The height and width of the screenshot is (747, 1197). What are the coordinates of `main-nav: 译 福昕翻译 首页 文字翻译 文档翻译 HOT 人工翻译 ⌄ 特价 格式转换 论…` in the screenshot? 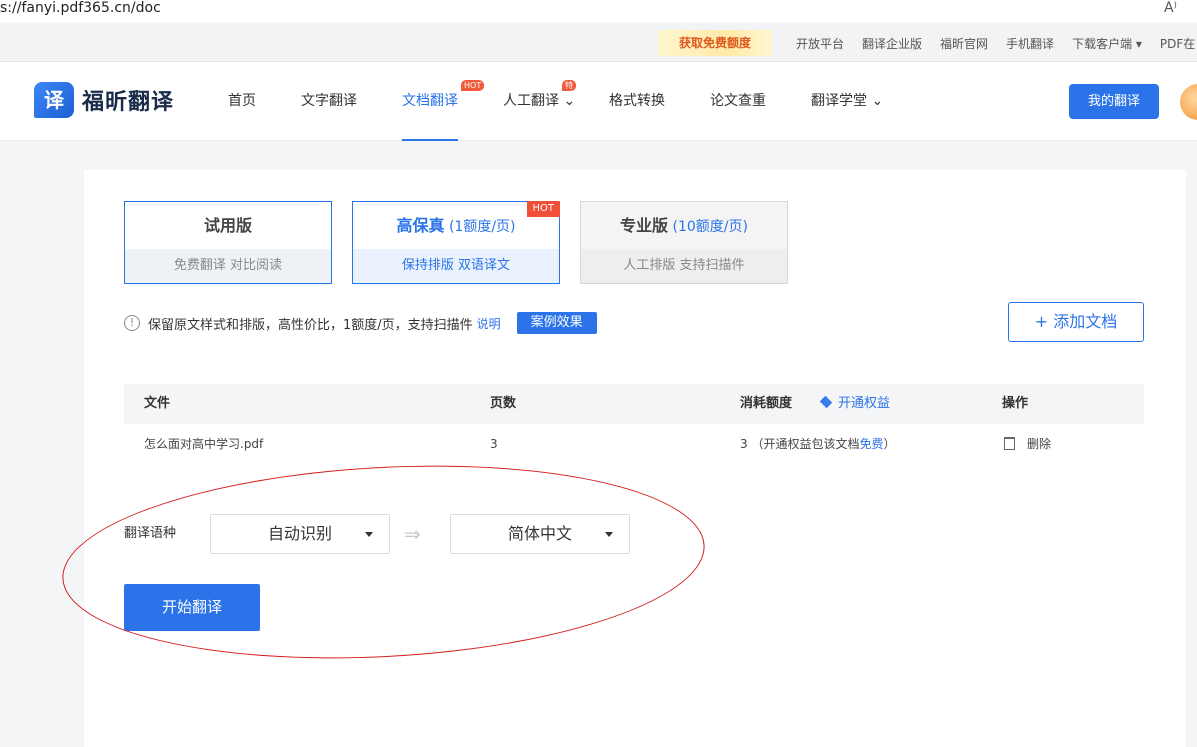 It's located at (598, 101).